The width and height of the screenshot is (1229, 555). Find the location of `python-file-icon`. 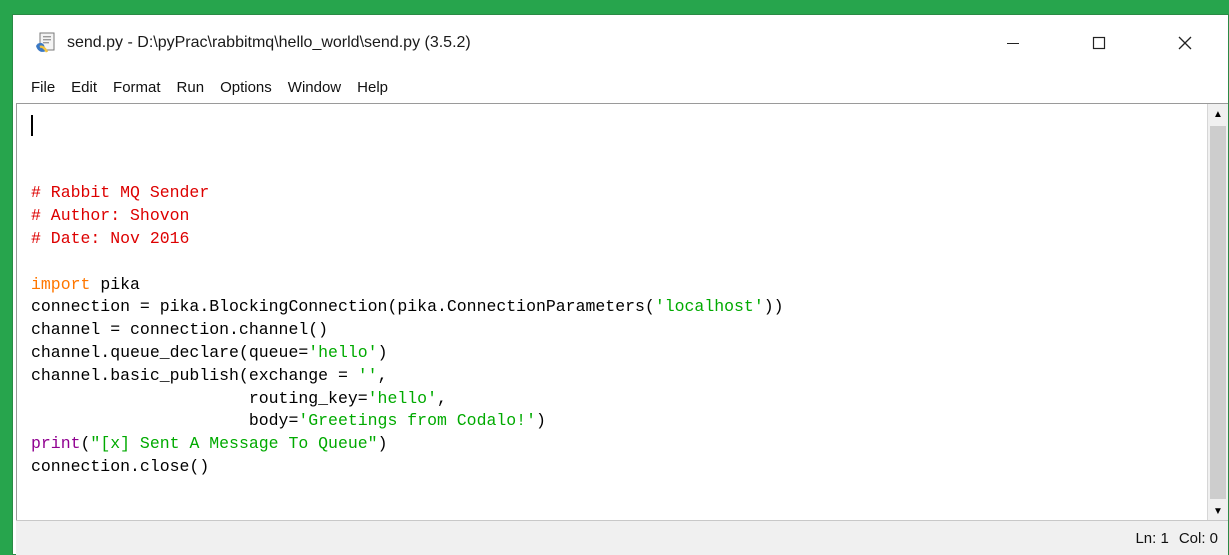

python-file-icon is located at coordinates (46, 43).